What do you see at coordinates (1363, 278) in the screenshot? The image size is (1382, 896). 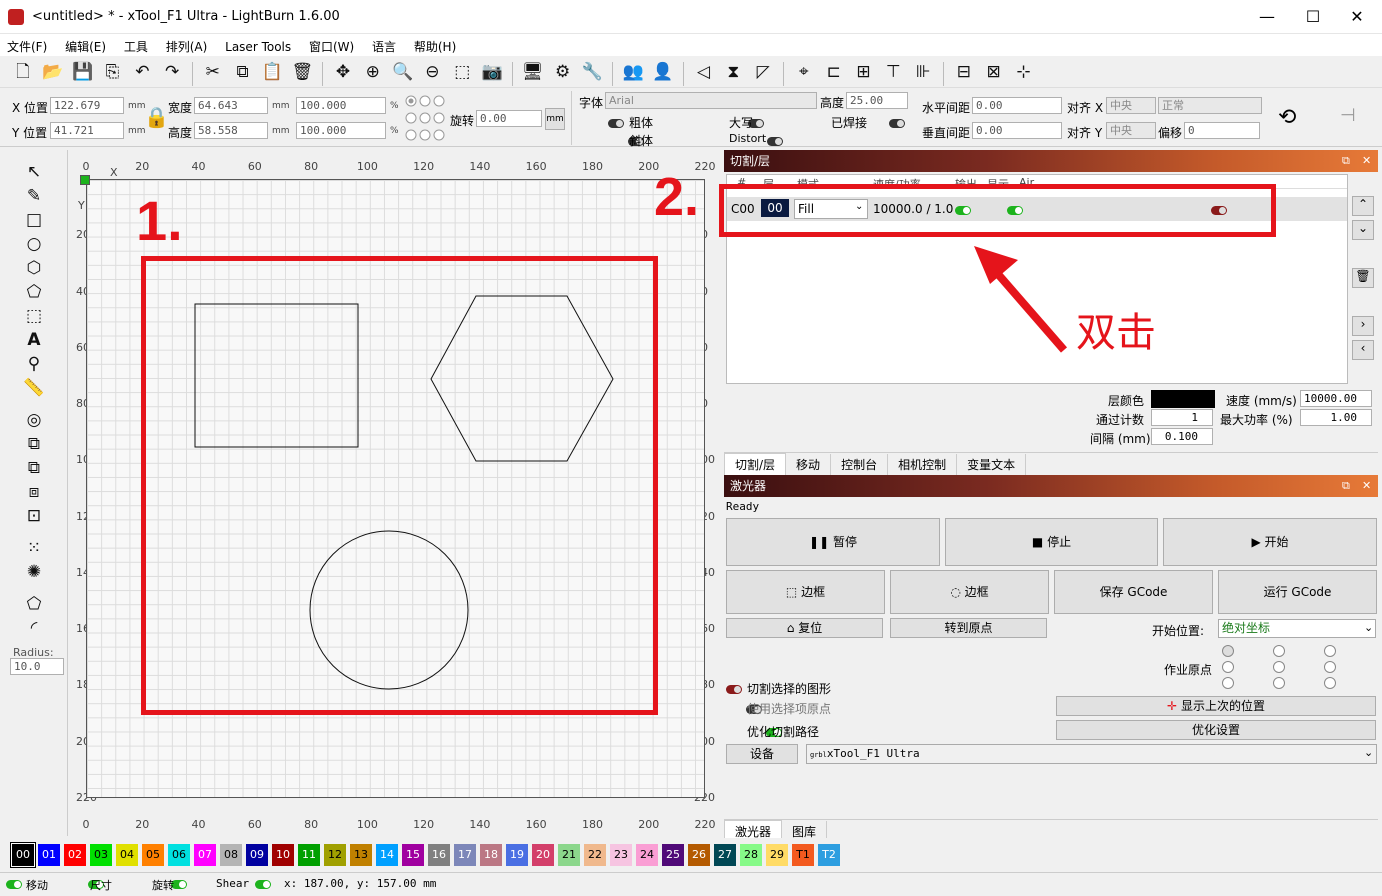 I see `delete-layer-button: 🗑` at bounding box center [1363, 278].